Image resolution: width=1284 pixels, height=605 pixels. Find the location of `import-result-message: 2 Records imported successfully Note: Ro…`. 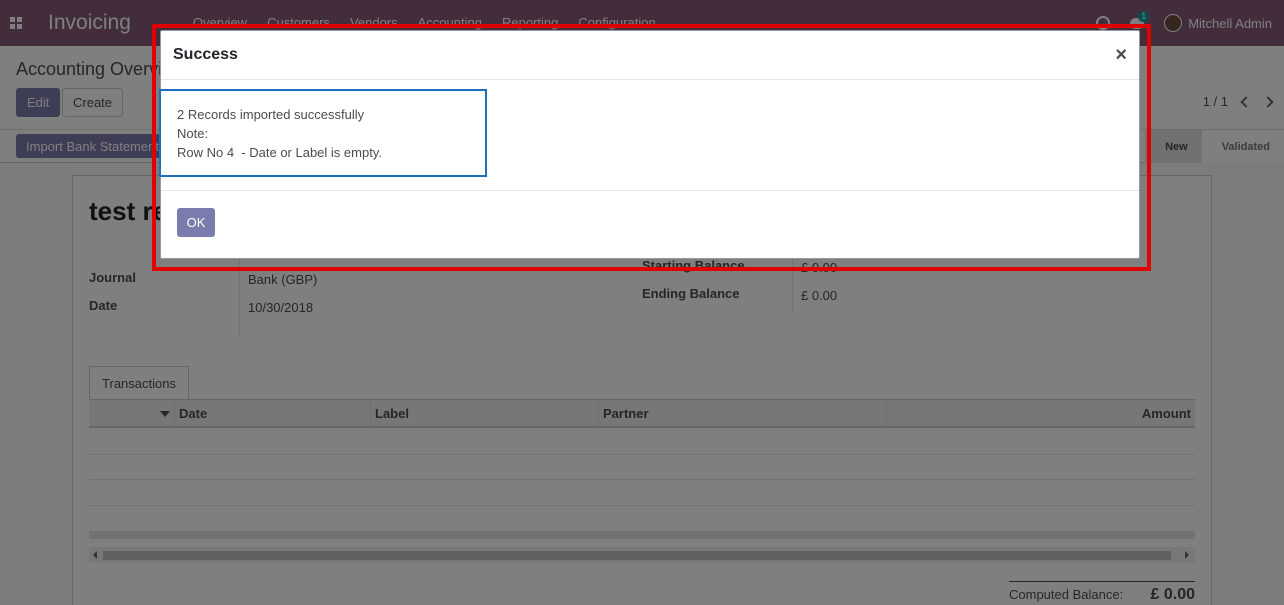

import-result-message: 2 Records imported successfully Note: Ro… is located at coordinates (323, 133).